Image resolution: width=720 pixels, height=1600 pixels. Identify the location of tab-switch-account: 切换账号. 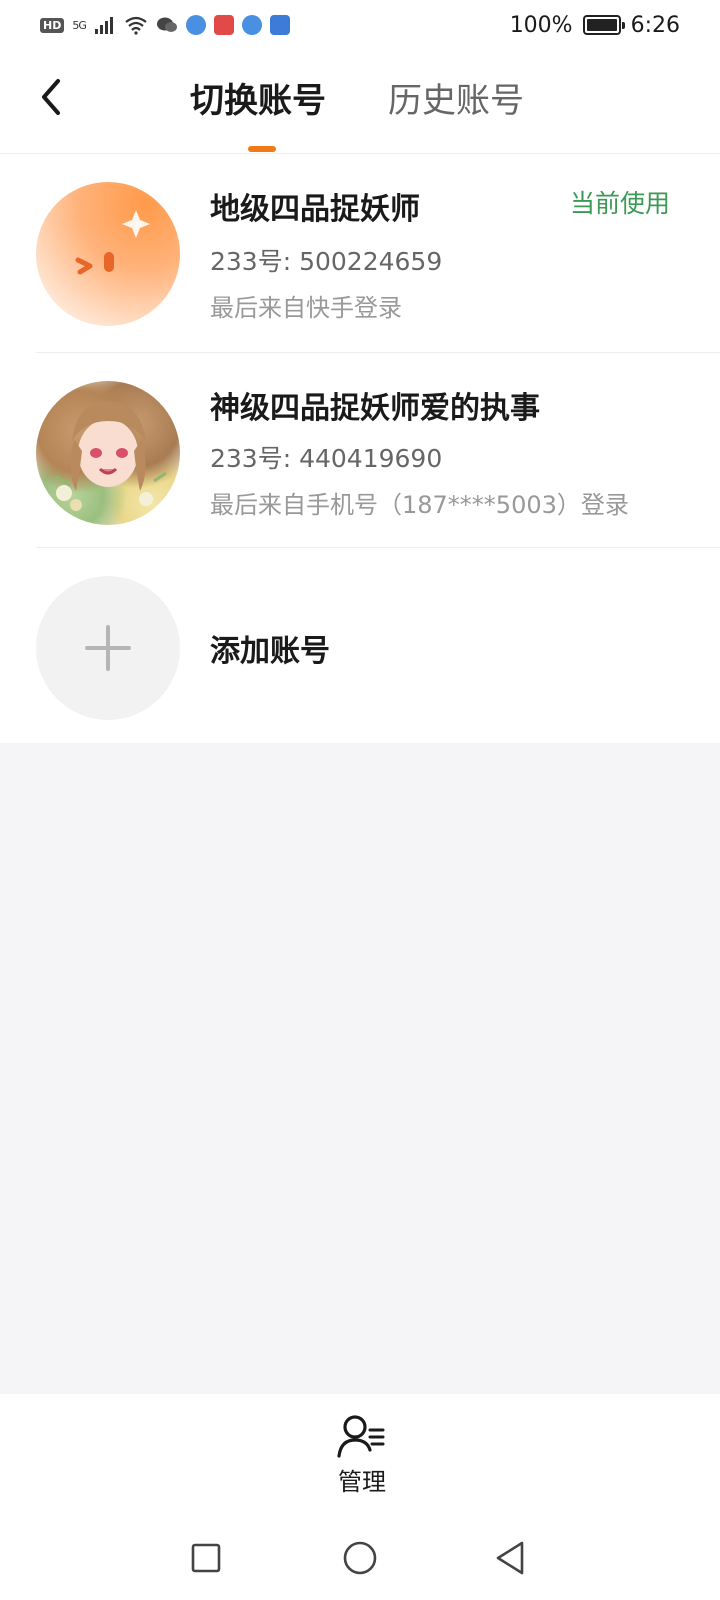
(258, 105).